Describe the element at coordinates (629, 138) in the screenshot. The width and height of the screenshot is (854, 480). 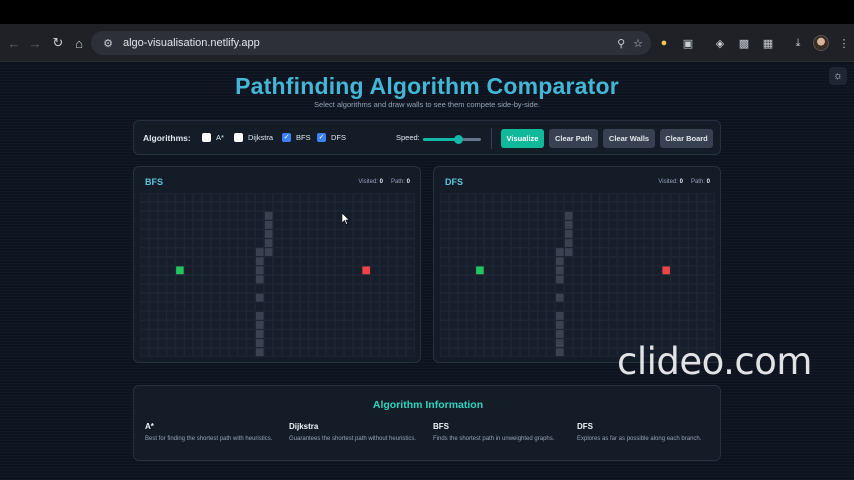
I see `clear-walls-button: Clear Walls` at that location.